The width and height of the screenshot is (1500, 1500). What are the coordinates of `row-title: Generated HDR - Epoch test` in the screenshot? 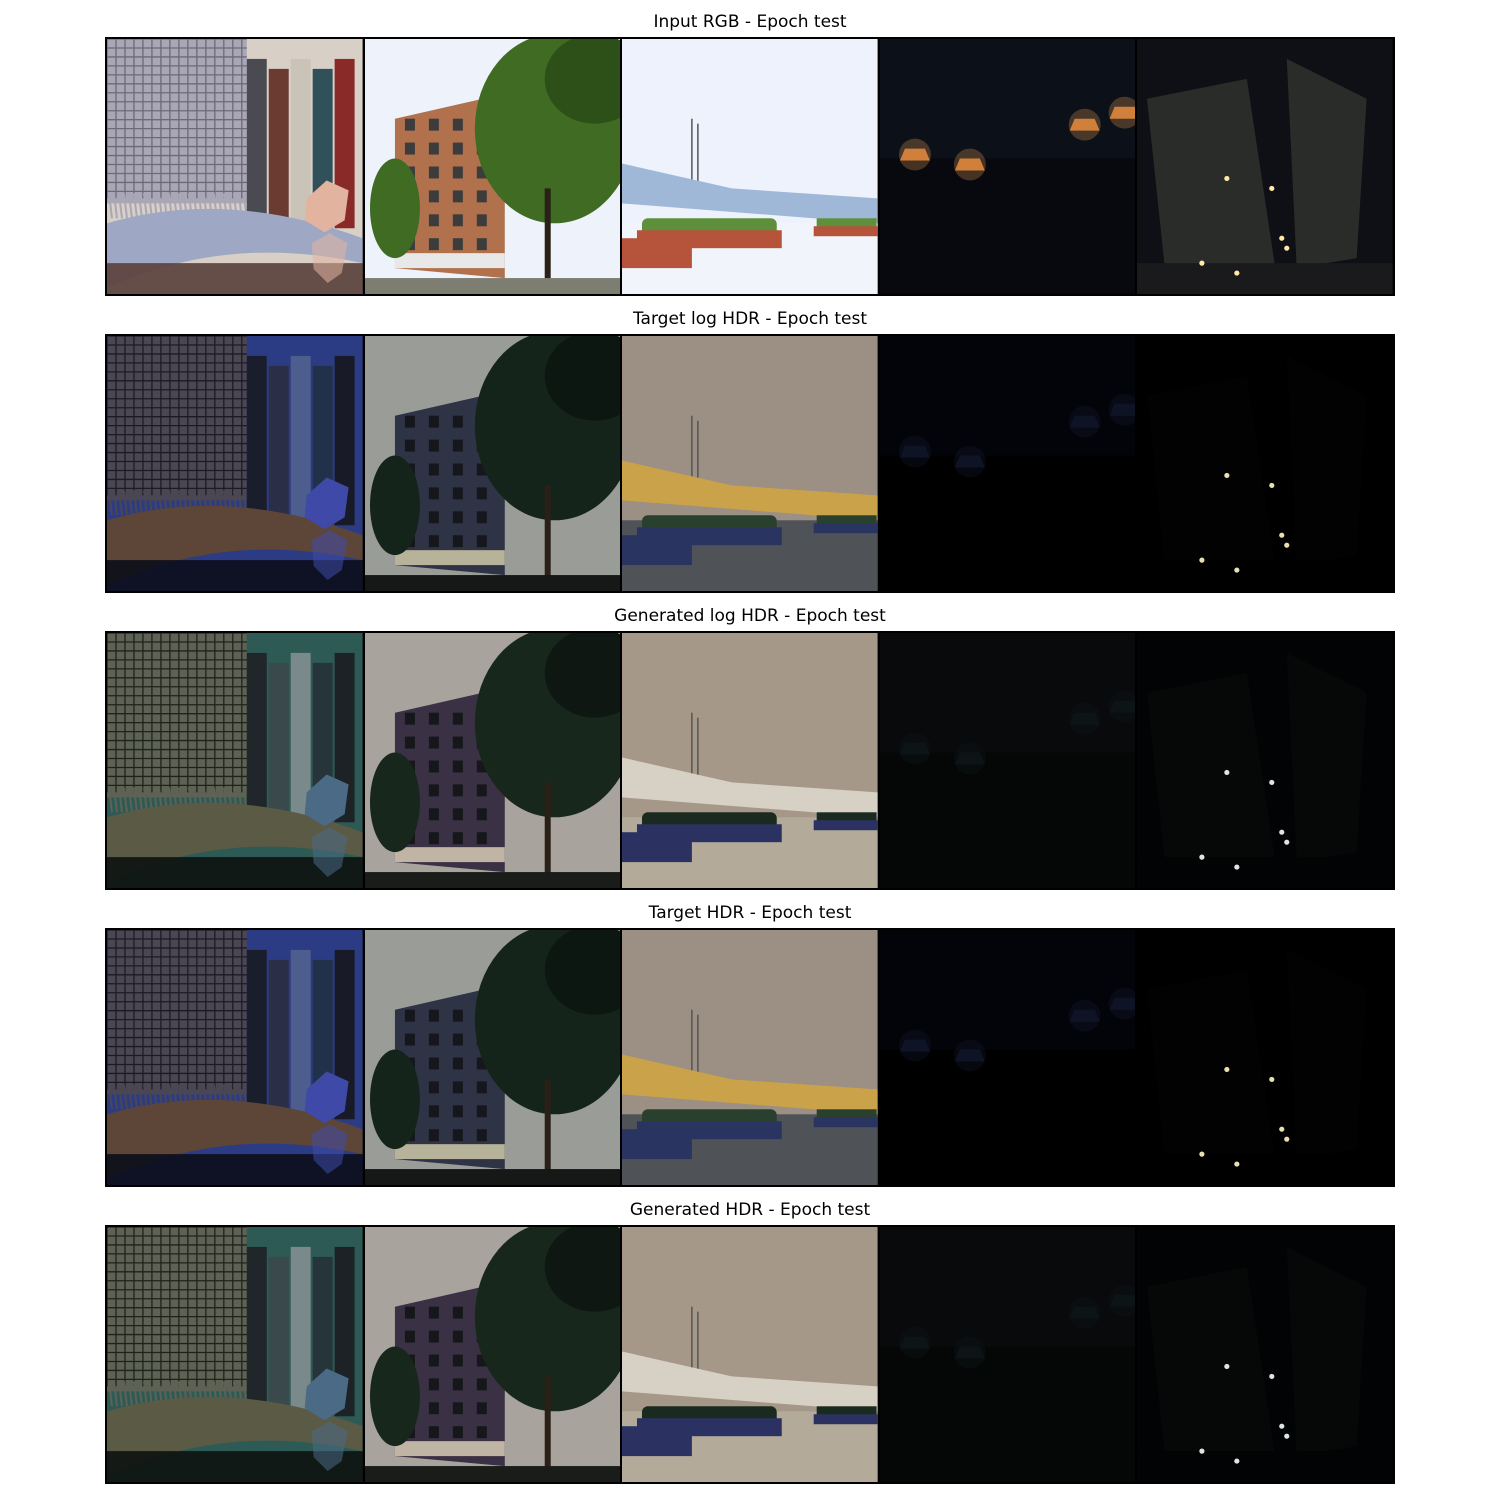 It's located at (750, 1210).